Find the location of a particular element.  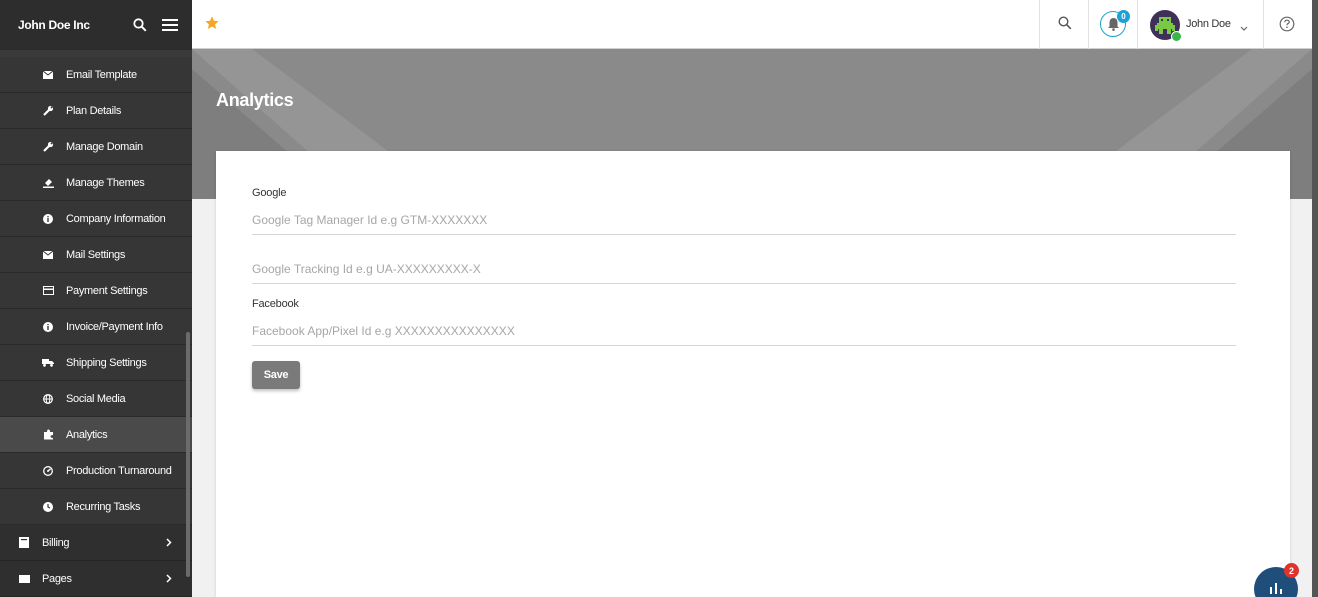

save-button: Save is located at coordinates (276, 375).